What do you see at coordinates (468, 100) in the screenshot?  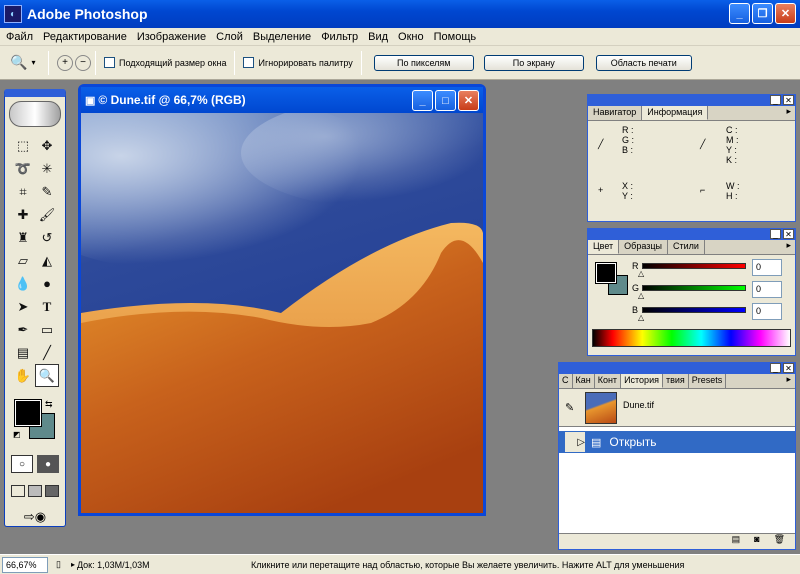 I see `document-close-button: ✕` at bounding box center [468, 100].